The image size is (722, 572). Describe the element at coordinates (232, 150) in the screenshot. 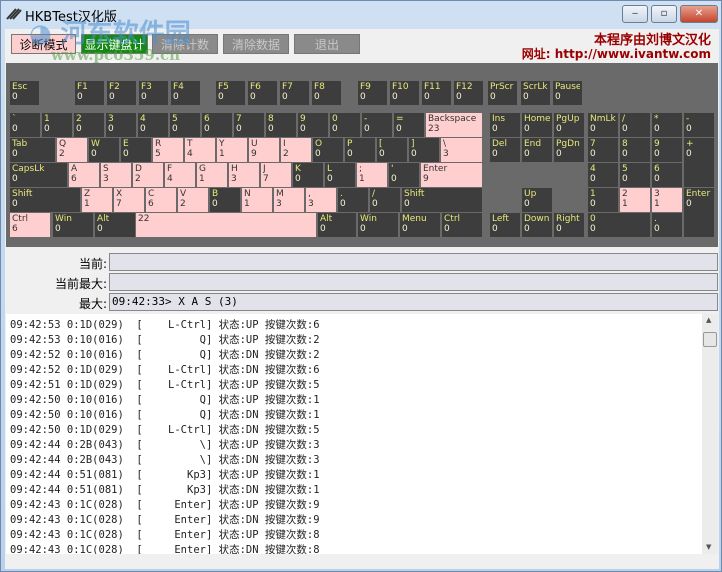

I see `key-Y: Y1` at that location.